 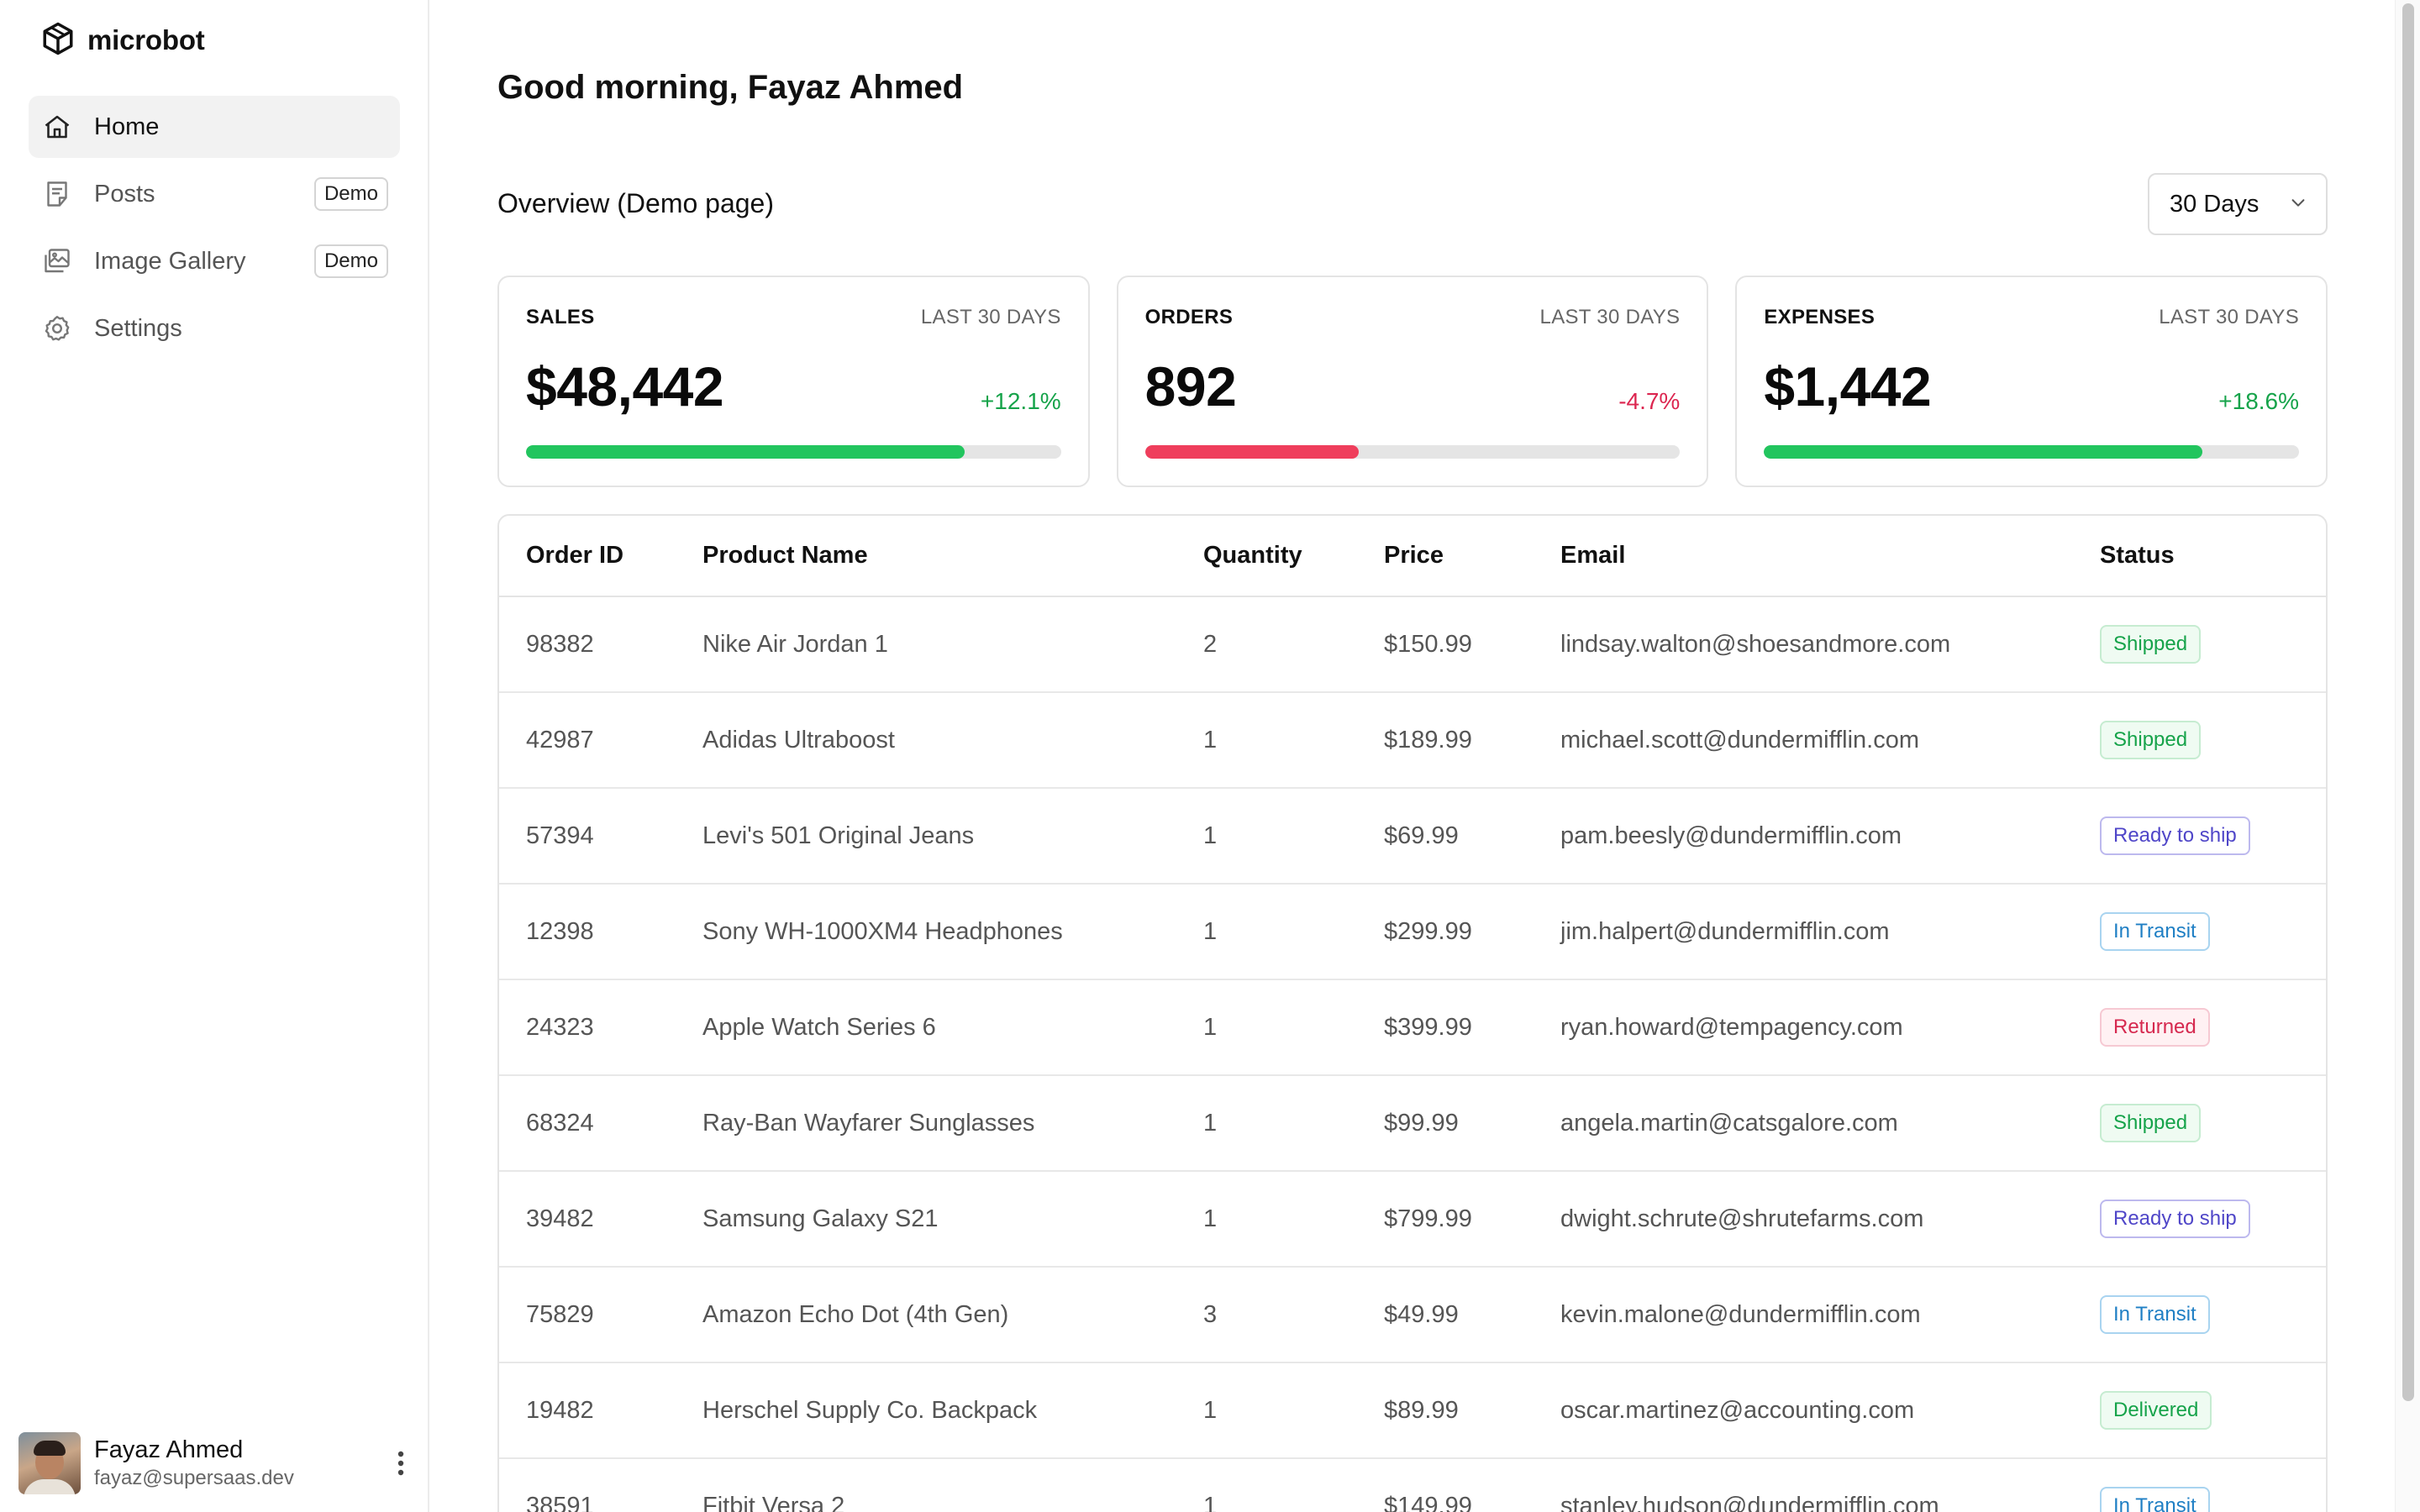 What do you see at coordinates (1428, 1502) in the screenshot?
I see `price-cell: $149.99` at bounding box center [1428, 1502].